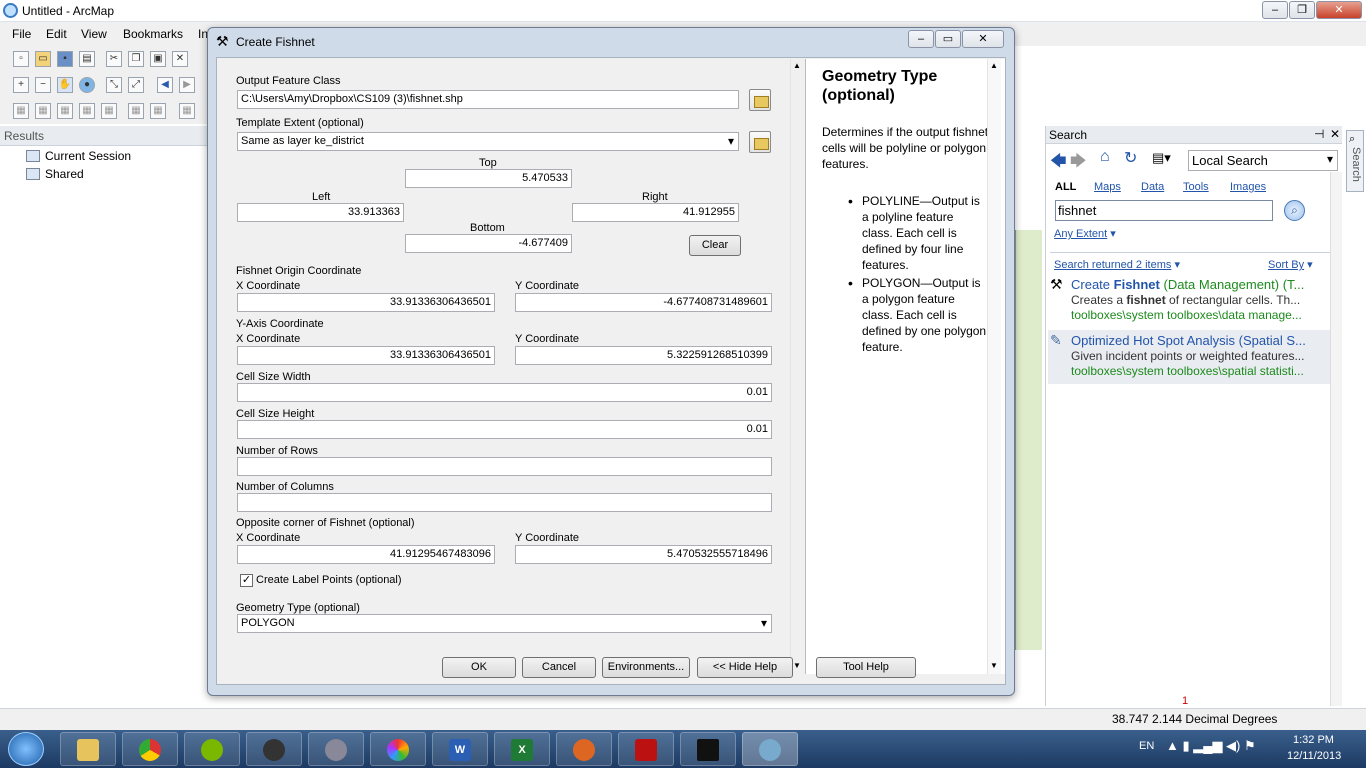 The width and height of the screenshot is (1366, 768). I want to click on template-extent-dropdown: Same as layer ke_district, so click(488, 141).